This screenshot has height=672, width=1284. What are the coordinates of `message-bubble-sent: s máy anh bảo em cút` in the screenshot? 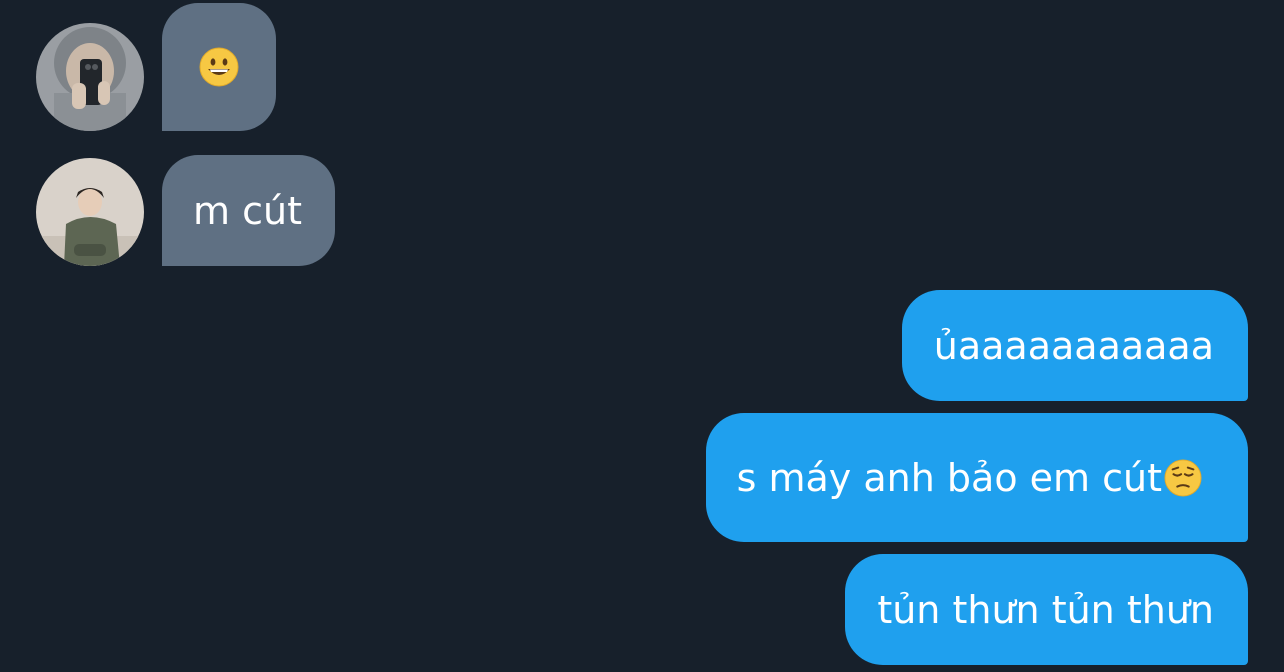 It's located at (976, 477).